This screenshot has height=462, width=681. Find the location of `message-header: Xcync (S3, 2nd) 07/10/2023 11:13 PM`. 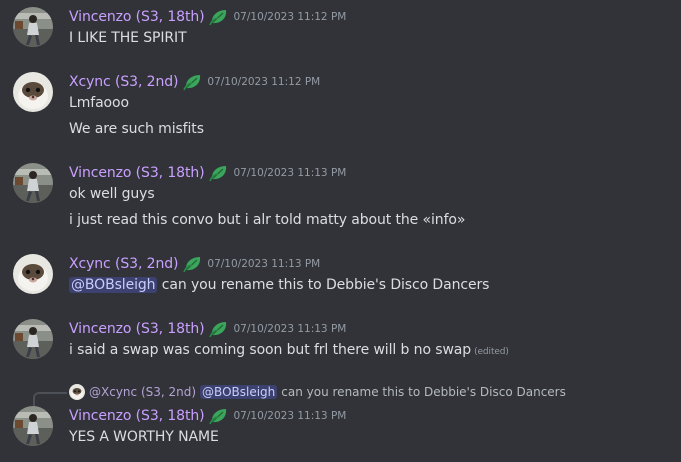

message-header: Xcync (S3, 2nd) 07/10/2023 11:13 PM is located at coordinates (194, 264).